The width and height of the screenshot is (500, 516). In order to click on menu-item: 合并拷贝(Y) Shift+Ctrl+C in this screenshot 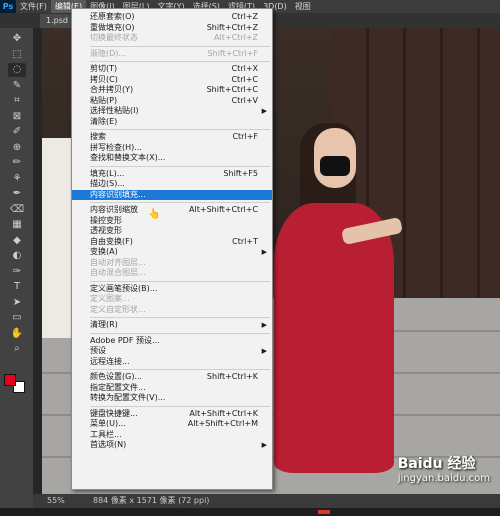, I will do `click(172, 90)`.